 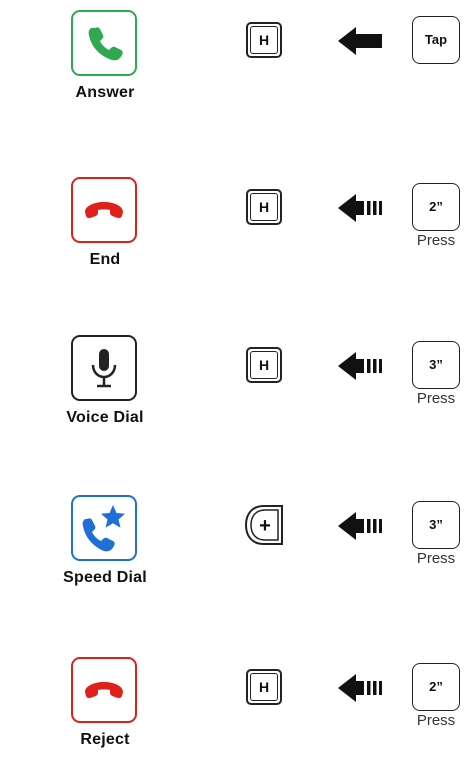 What do you see at coordinates (360, 41) in the screenshot?
I see `solid-arrow-left-icon` at bounding box center [360, 41].